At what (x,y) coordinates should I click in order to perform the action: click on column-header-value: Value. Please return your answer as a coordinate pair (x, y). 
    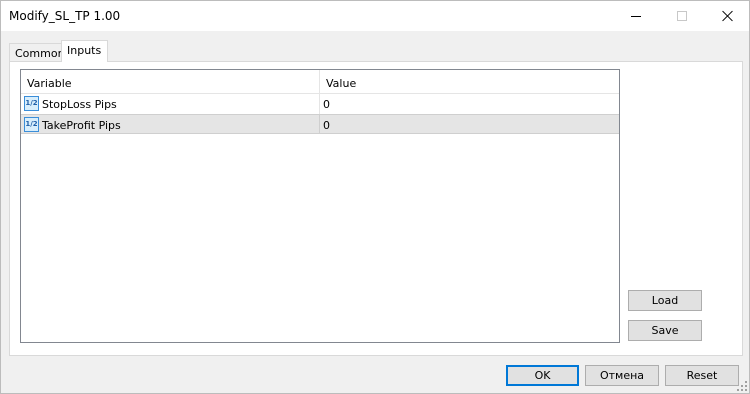
    Looking at the image, I should click on (341, 83).